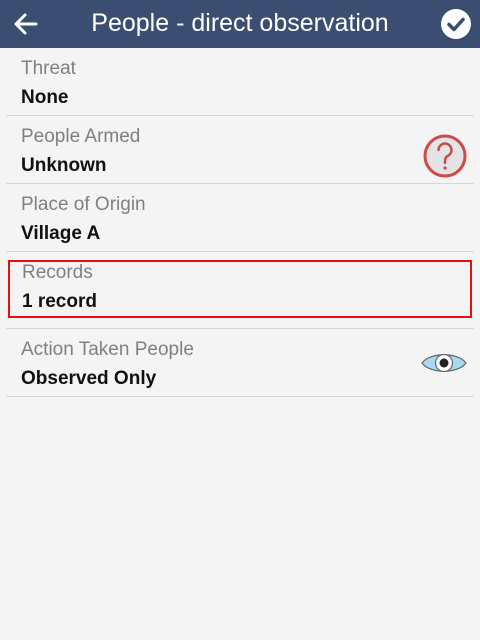 This screenshot has width=480, height=640. Describe the element at coordinates (240, 82) in the screenshot. I see `field-threat: Threat None` at that location.